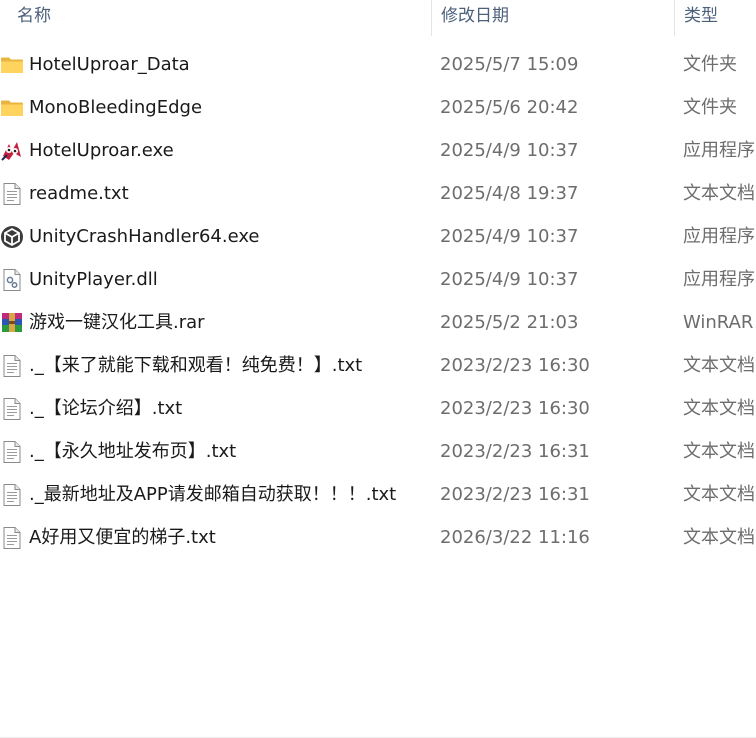 This screenshot has width=756, height=738. What do you see at coordinates (509, 107) in the screenshot?
I see `file-modified-date: 2025/5/6 20:42` at bounding box center [509, 107].